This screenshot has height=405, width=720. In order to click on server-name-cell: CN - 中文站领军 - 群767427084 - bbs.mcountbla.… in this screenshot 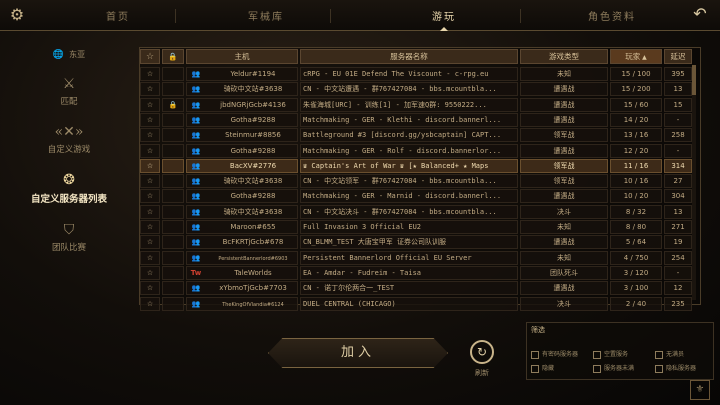, I will do `click(409, 181)`.